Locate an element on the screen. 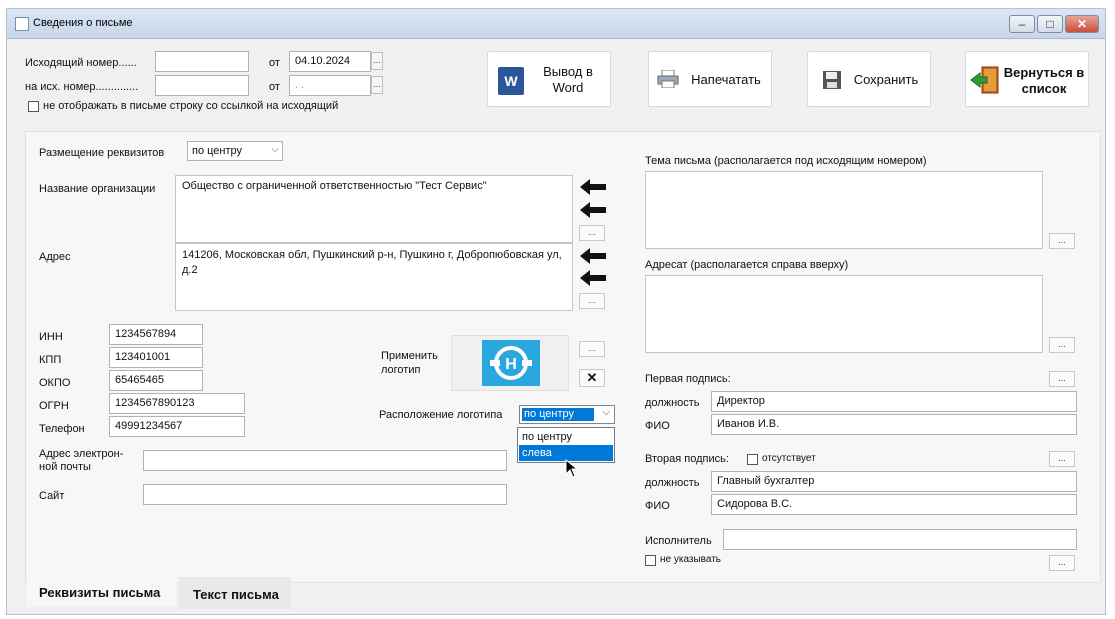  export-word-button: W Вывод в Word is located at coordinates (549, 79).